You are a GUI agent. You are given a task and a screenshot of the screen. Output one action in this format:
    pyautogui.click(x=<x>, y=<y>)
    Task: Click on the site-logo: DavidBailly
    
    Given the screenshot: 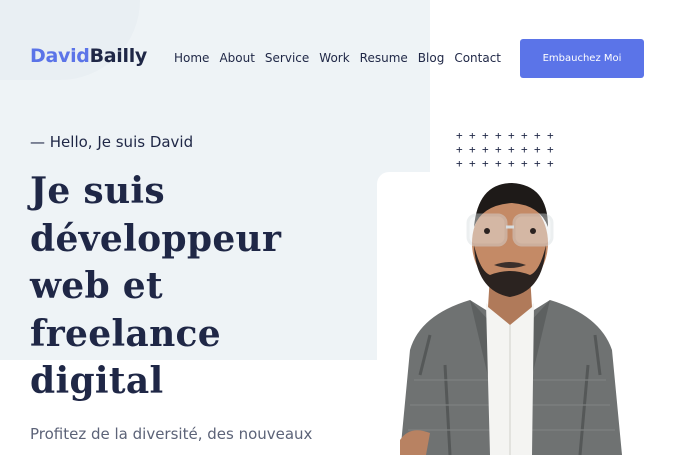 What is the action you would take?
    pyautogui.click(x=88, y=56)
    